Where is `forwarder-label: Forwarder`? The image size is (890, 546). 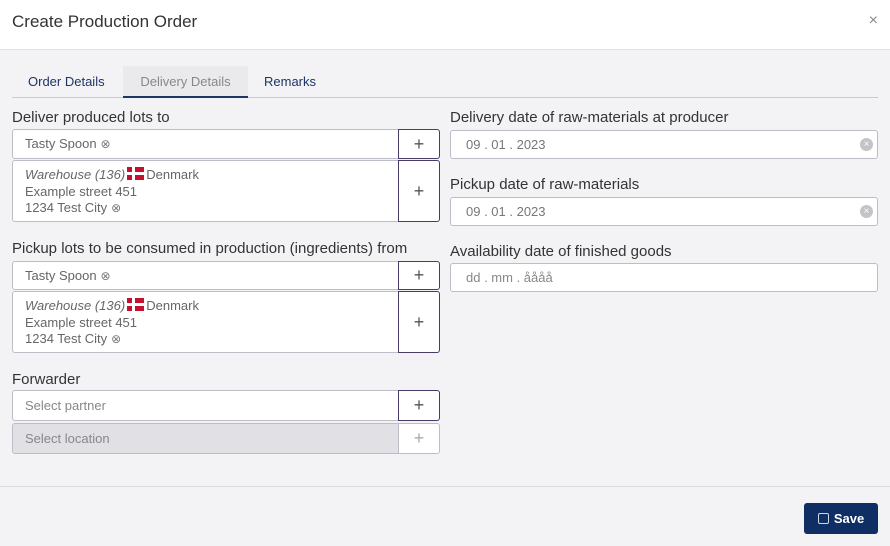 forwarder-label: Forwarder is located at coordinates (46, 379).